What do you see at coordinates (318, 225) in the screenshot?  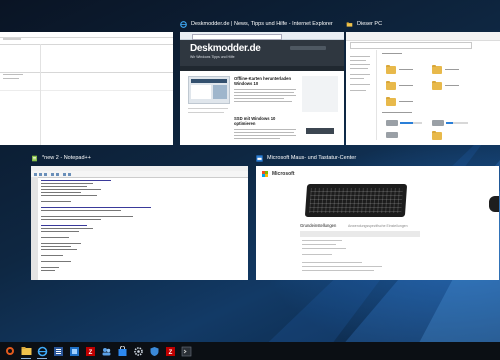 I see `section-title: Grundeinstellungen` at bounding box center [318, 225].